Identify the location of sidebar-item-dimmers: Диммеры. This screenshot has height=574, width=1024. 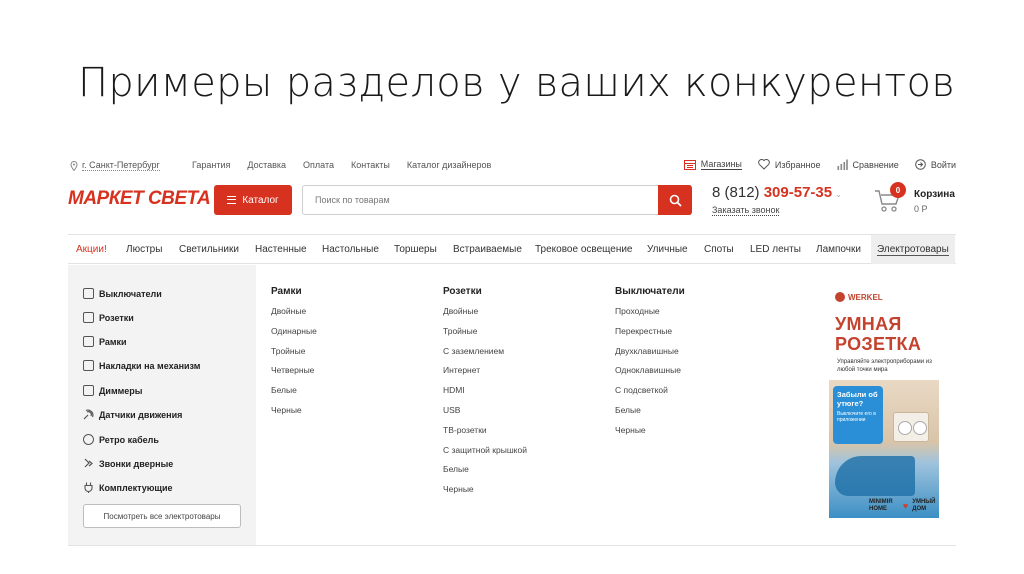
(112, 390).